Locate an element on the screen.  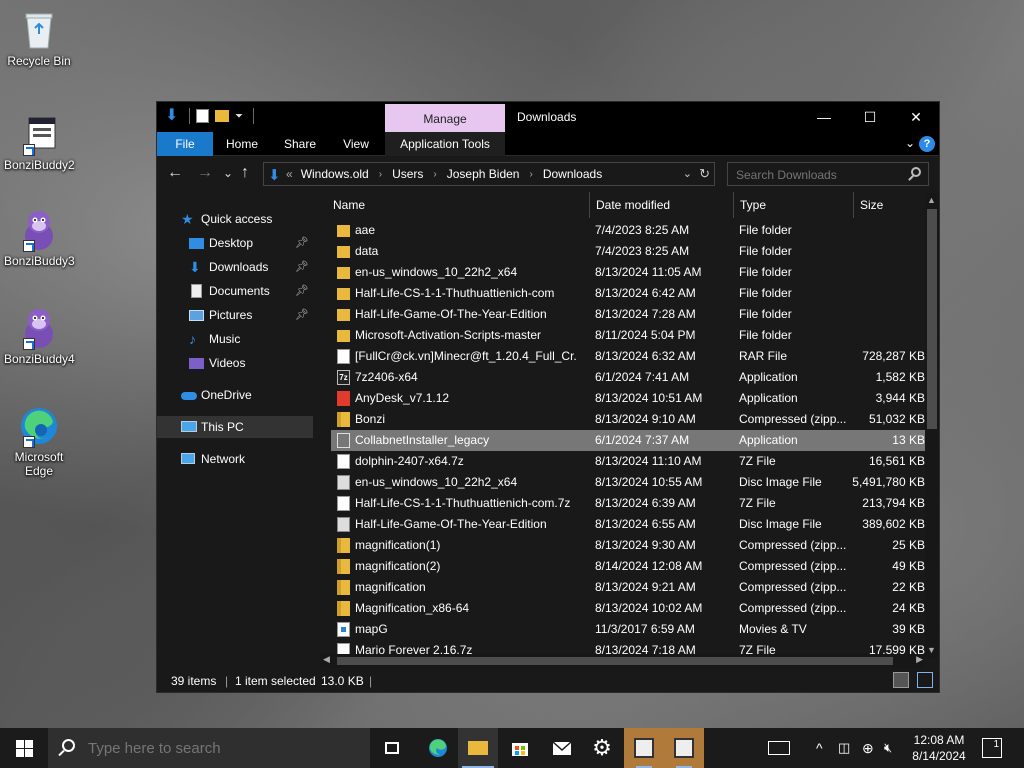
shortcut-arrow-icon is located at coordinates (29, 344).